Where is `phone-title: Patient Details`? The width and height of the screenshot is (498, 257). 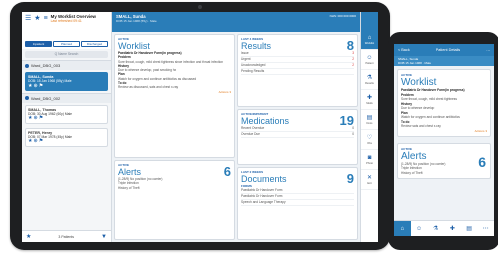 phone-title: Patient Details is located at coordinates (448, 50).